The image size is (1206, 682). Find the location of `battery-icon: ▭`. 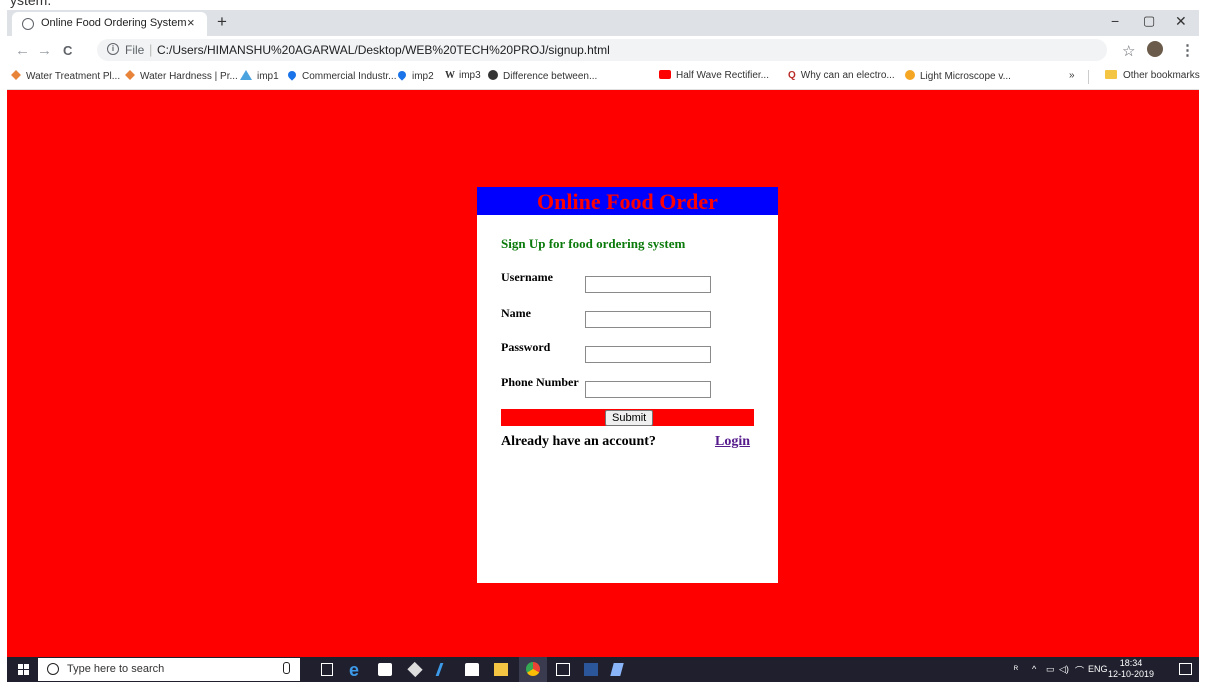

battery-icon: ▭ is located at coordinates (1050, 669).